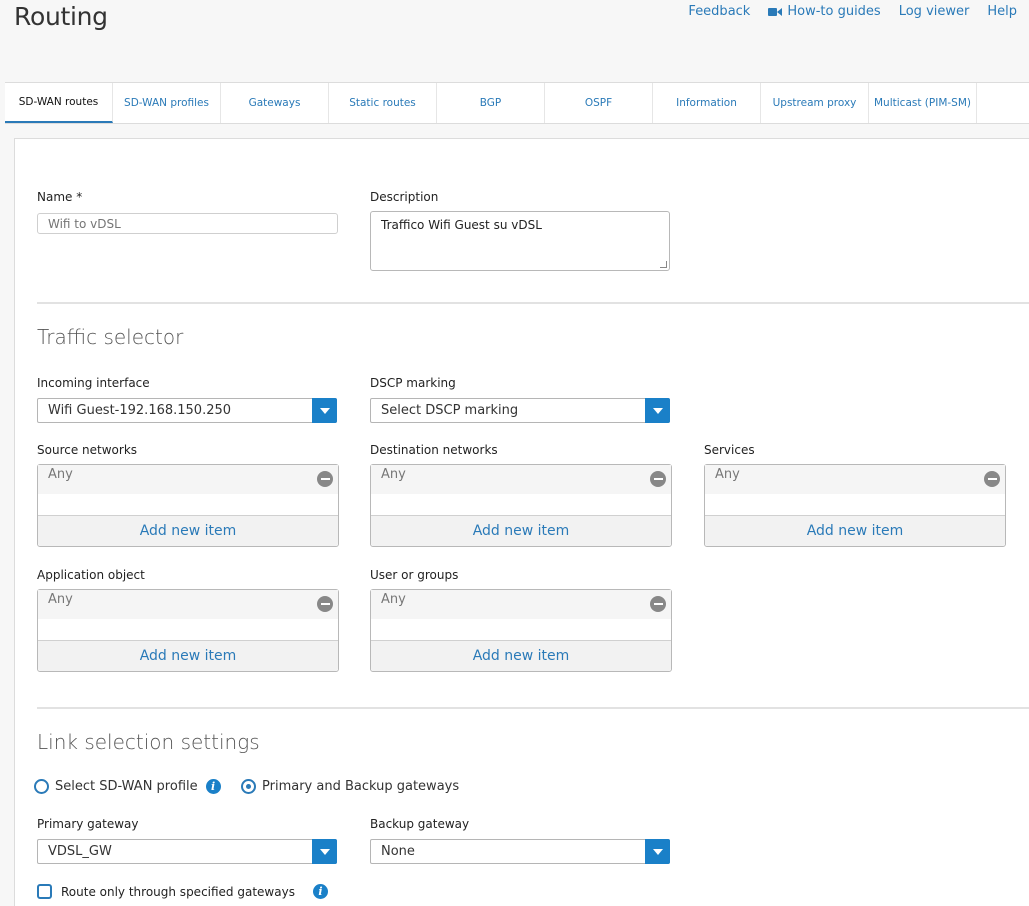  Describe the element at coordinates (520, 851) in the screenshot. I see `backup-gateway-select: None` at that location.